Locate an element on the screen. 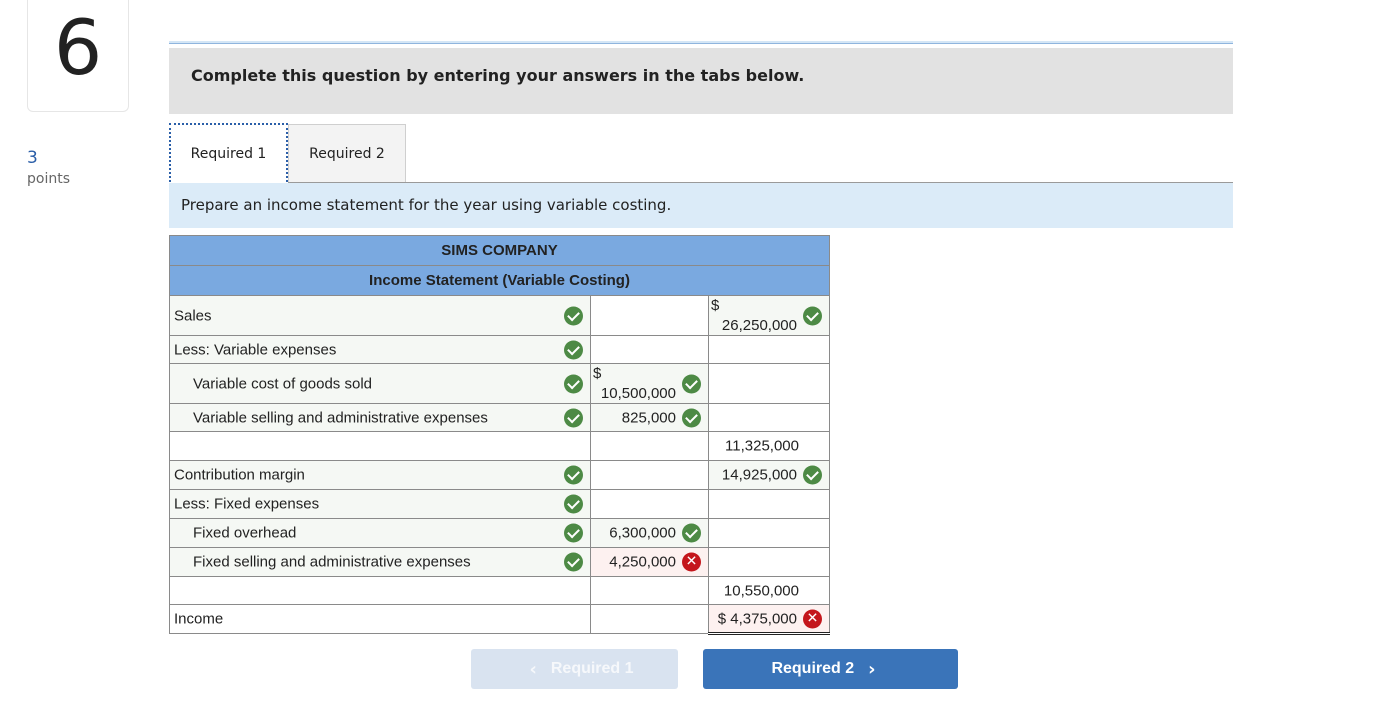  prev-button: ‹ Required 1 is located at coordinates (574, 669).